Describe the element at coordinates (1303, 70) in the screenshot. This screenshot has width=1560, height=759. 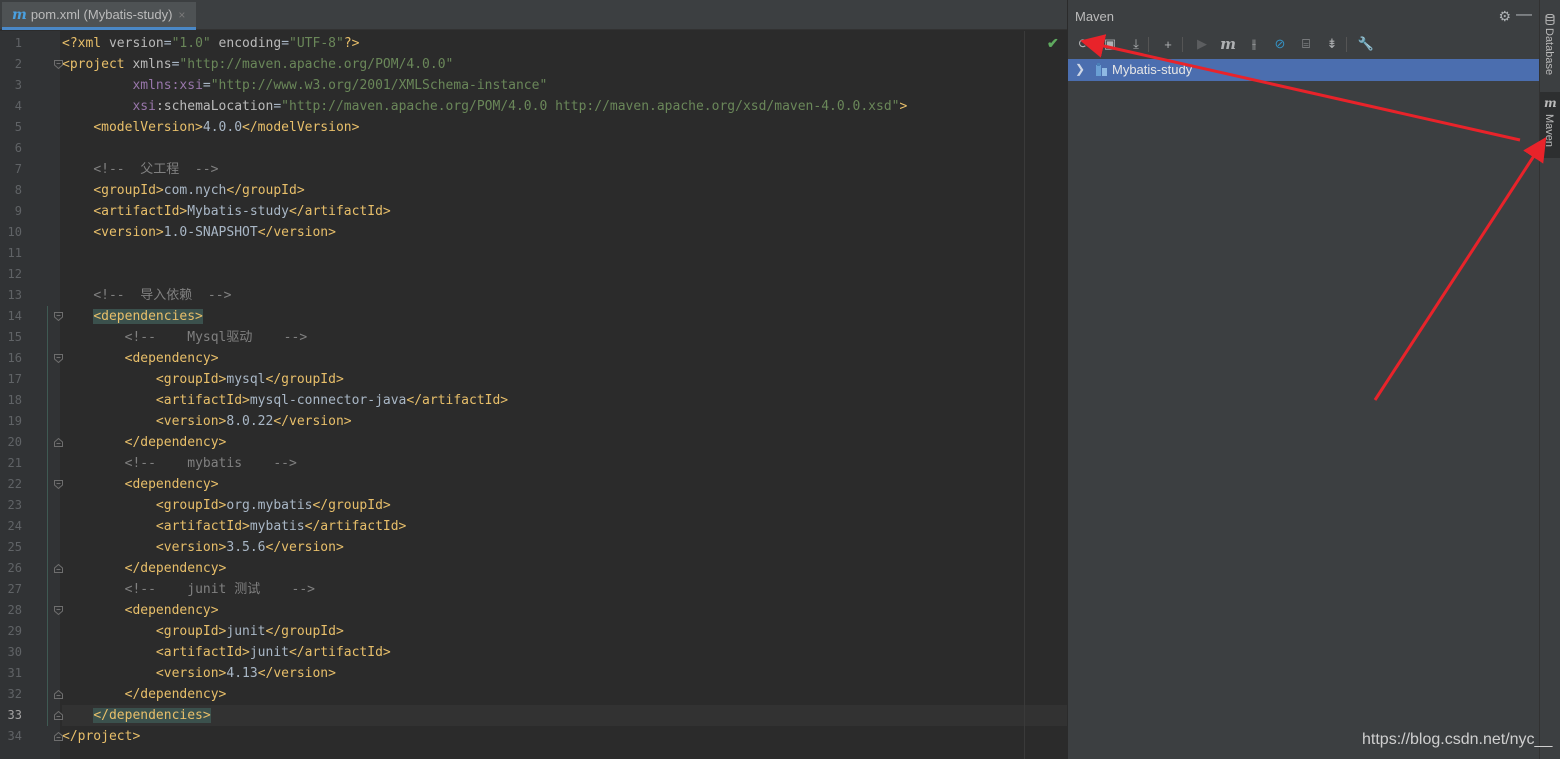
I see `tree-item-mybatis-study: ❯ Mybatis-study` at that location.